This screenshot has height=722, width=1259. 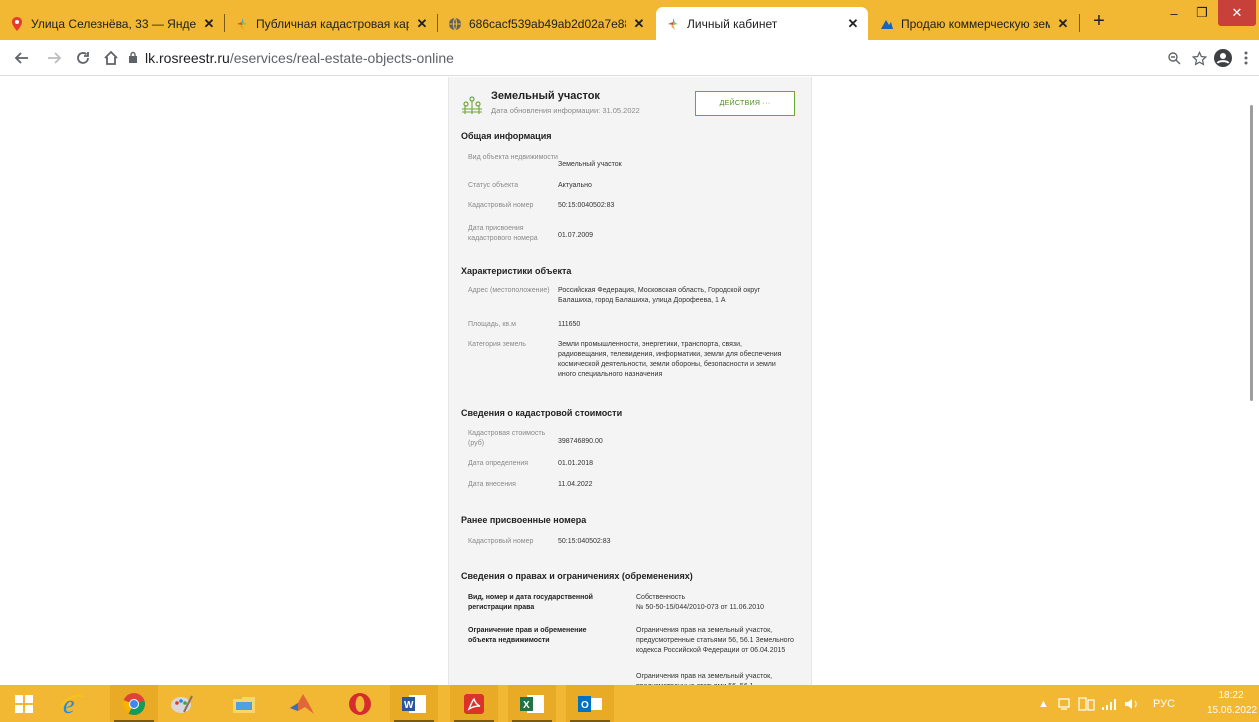 What do you see at coordinates (590, 703) in the screenshot?
I see `outlook-icon: O` at bounding box center [590, 703].